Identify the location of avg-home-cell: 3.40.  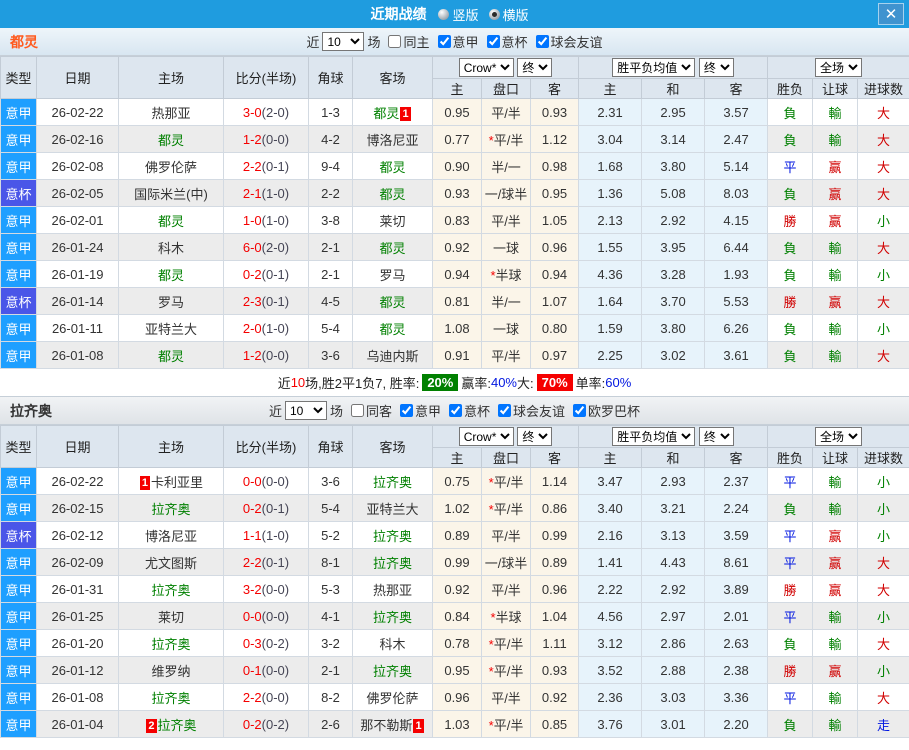
(610, 508).